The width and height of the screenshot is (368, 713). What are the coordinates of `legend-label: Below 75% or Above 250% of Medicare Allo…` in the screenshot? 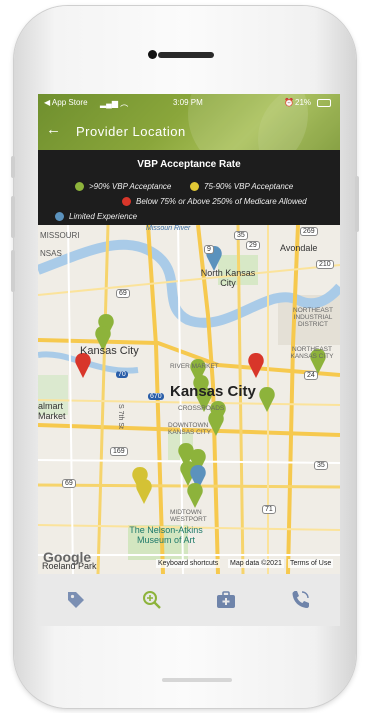 It's located at (221, 201).